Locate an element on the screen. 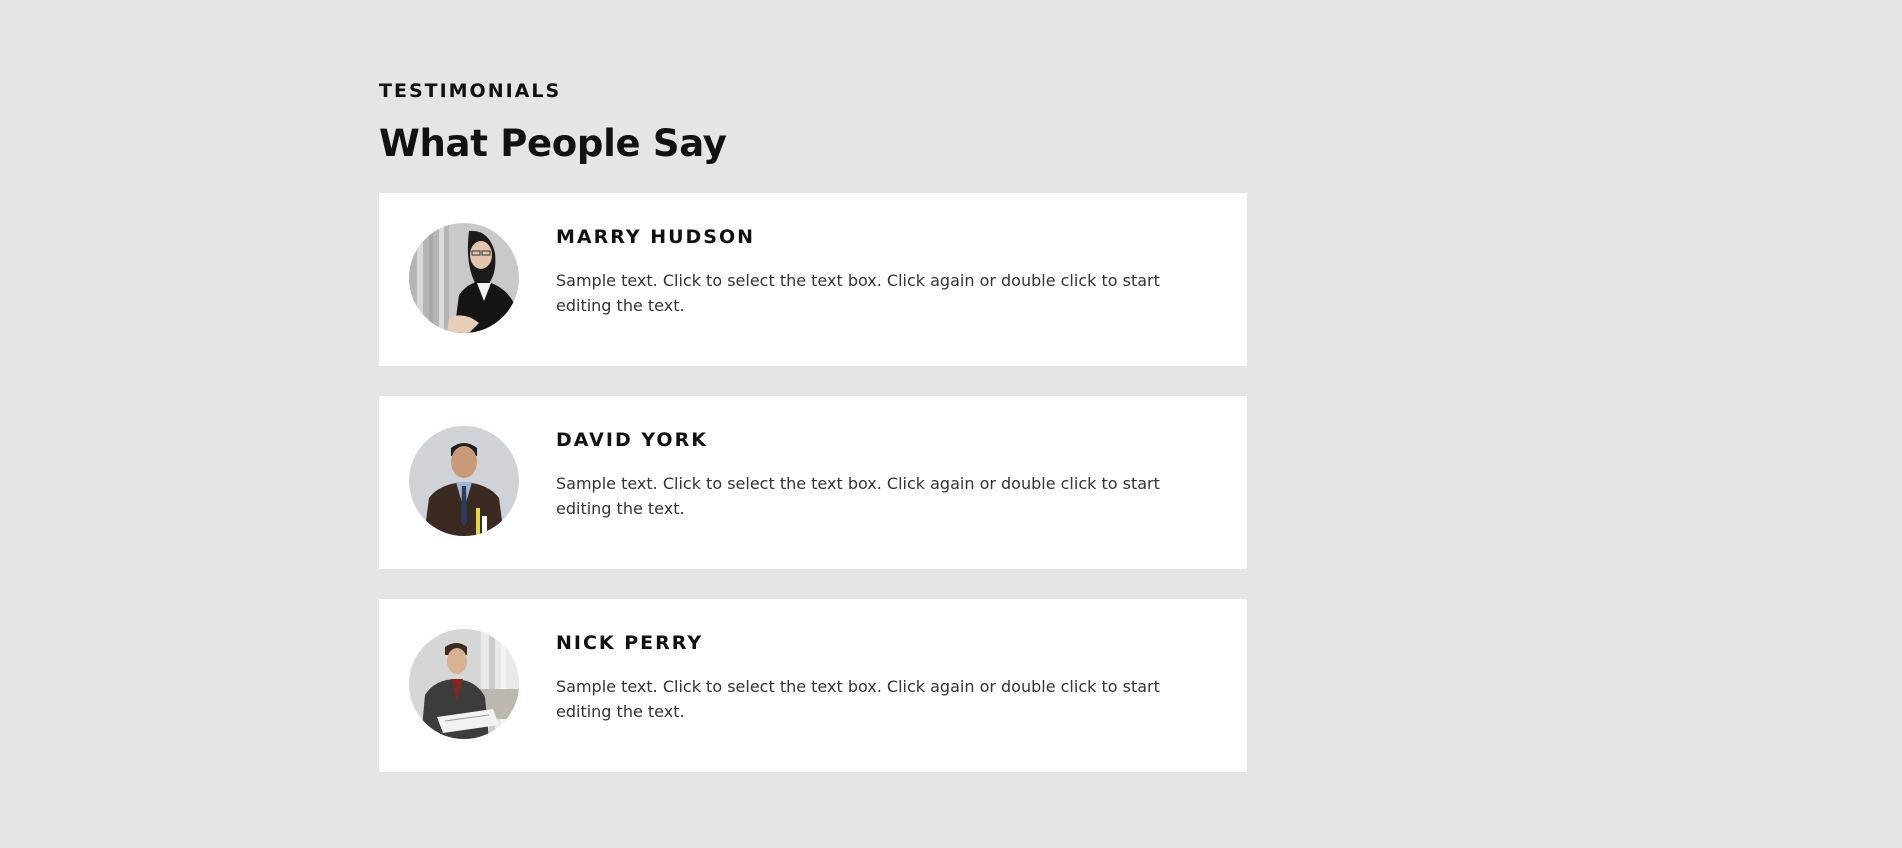  avatar-photo-marry-hudson is located at coordinates (464, 278).